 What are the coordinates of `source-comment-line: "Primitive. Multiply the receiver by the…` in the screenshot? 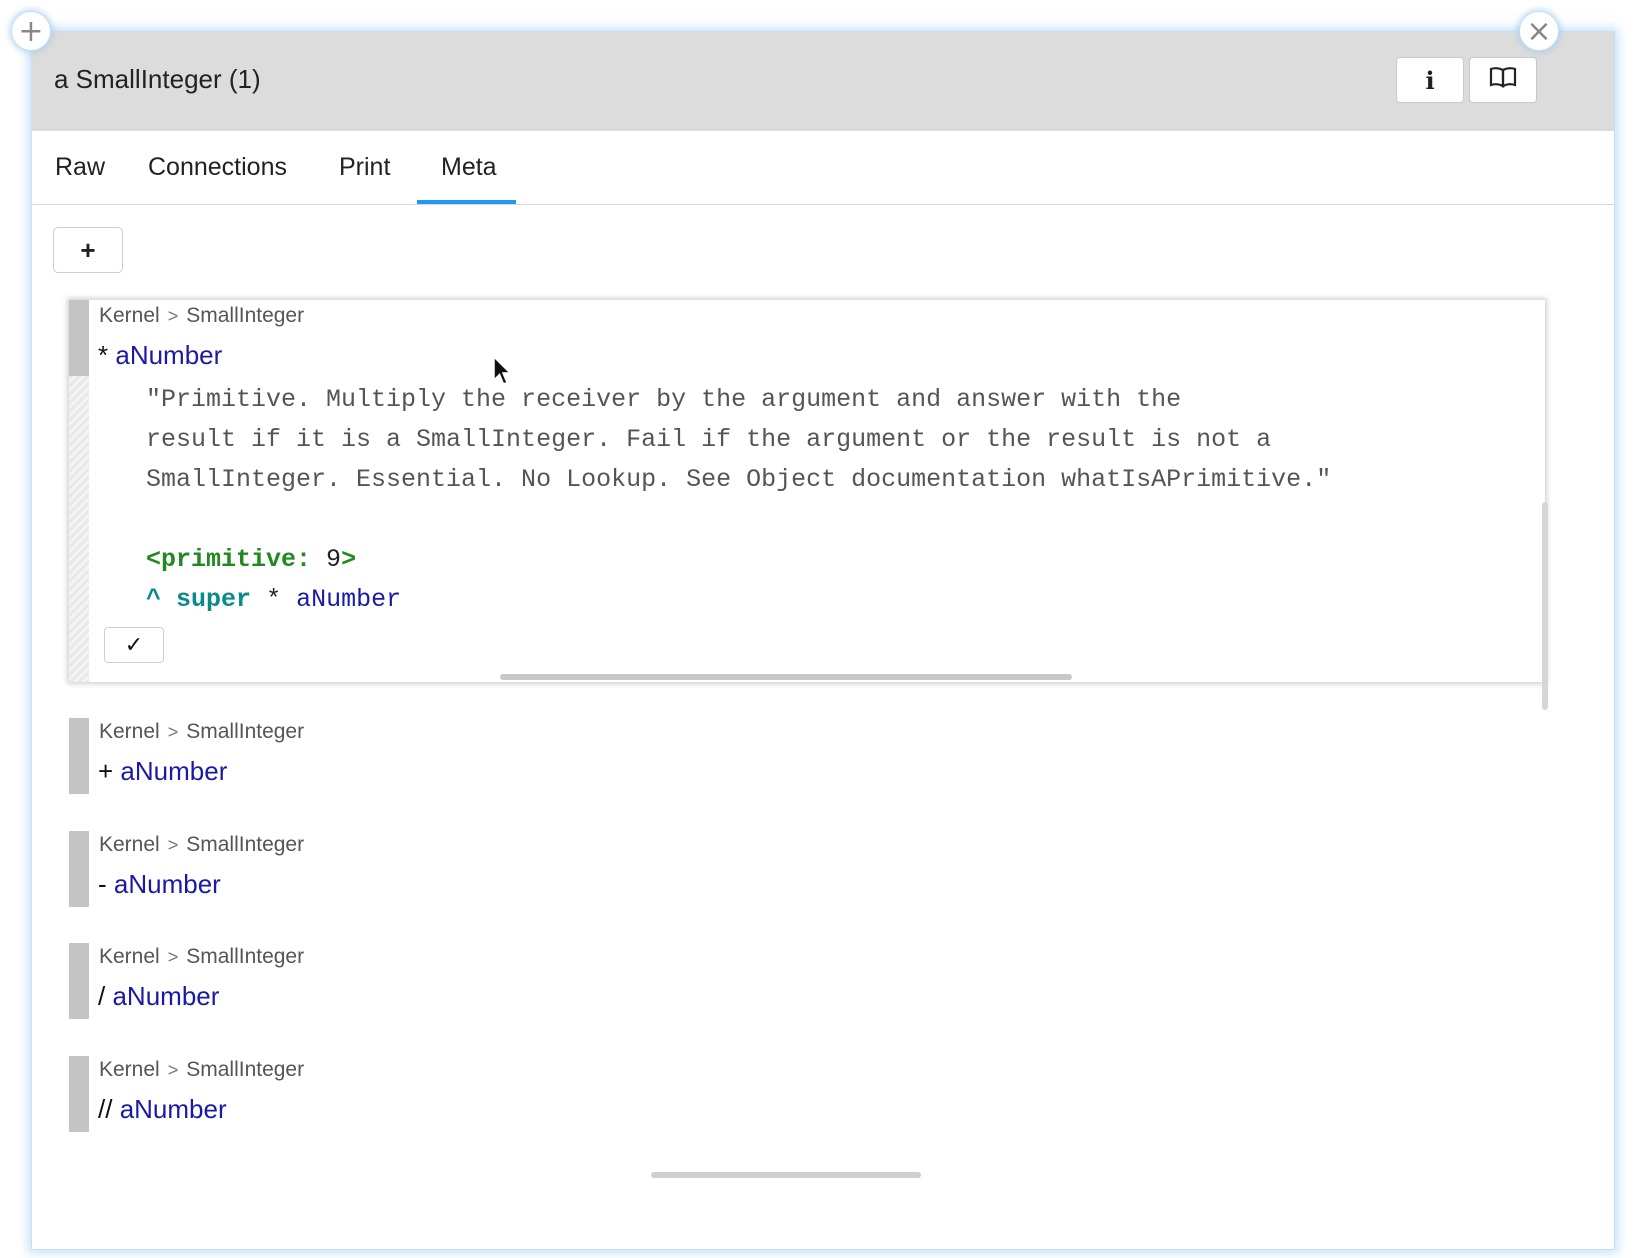 It's located at (664, 399).